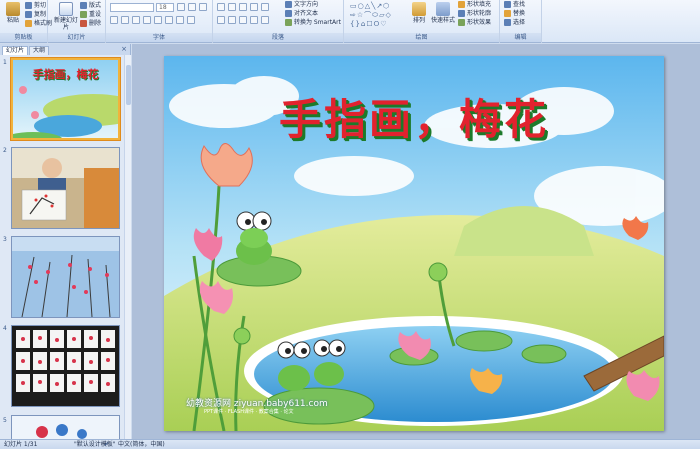  Describe the element at coordinates (514, 13) in the screenshot. I see `replace-button: 替换` at that location.